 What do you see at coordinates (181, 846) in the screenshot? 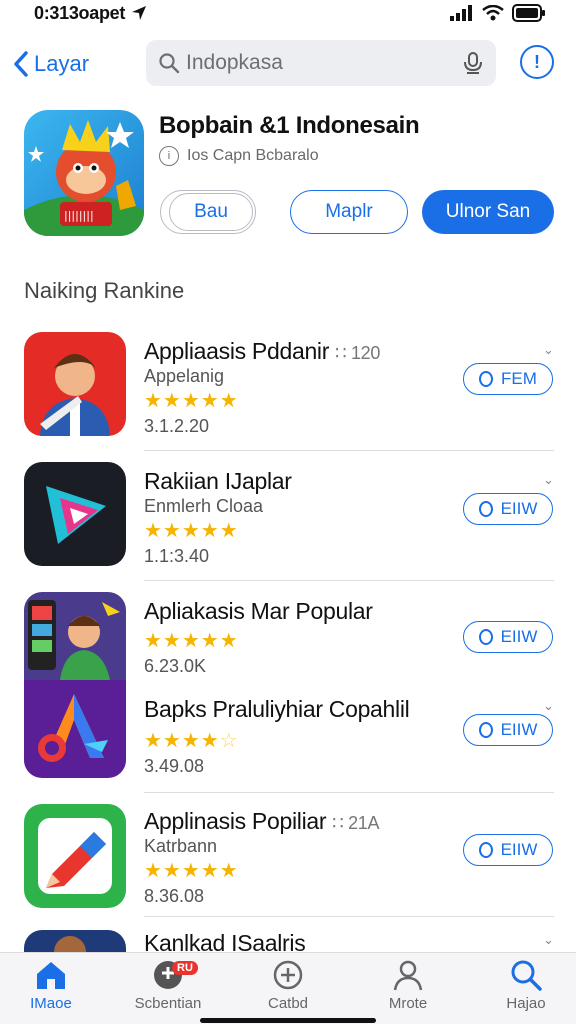
I see `app-category: Katrbann` at bounding box center [181, 846].